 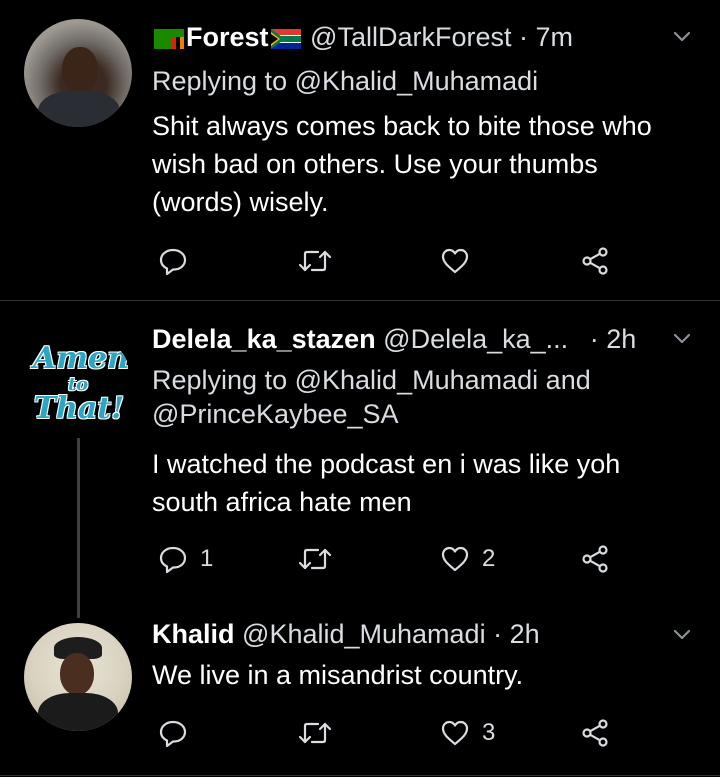 I want to click on tweet-actions, so click(x=387, y=261).